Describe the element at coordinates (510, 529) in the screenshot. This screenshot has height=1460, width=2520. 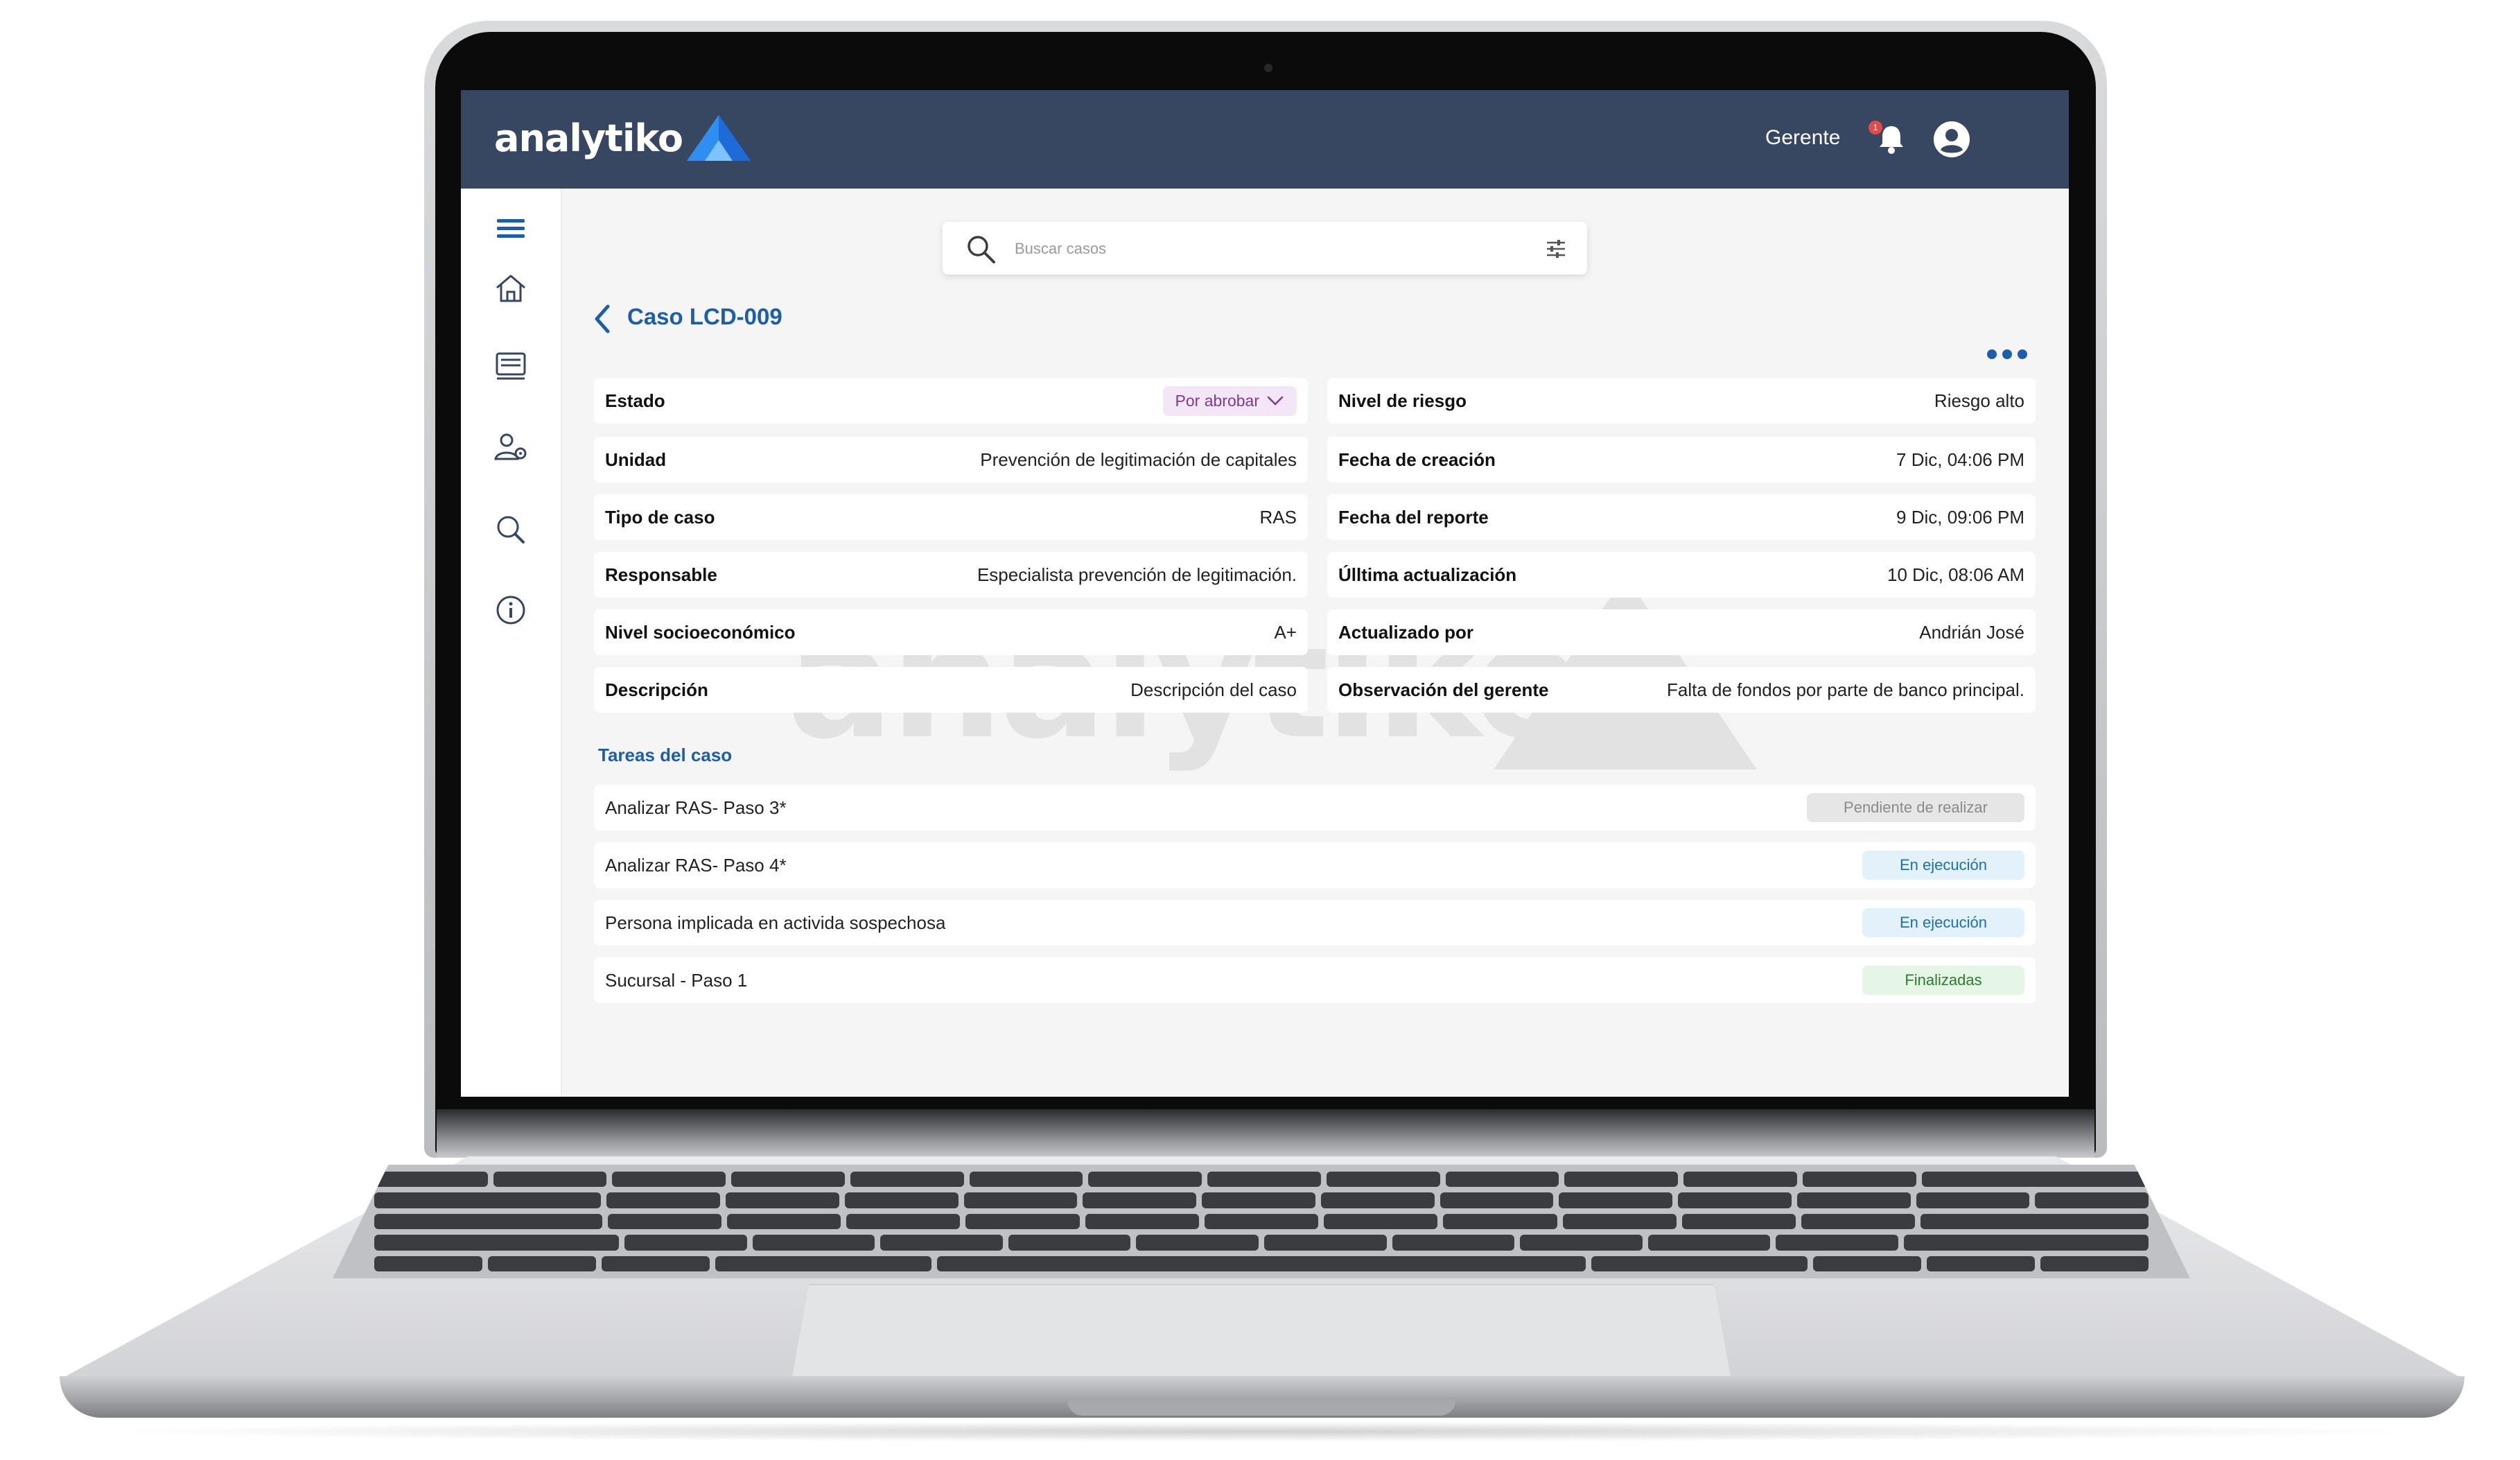
I see `search-nav-icon` at that location.